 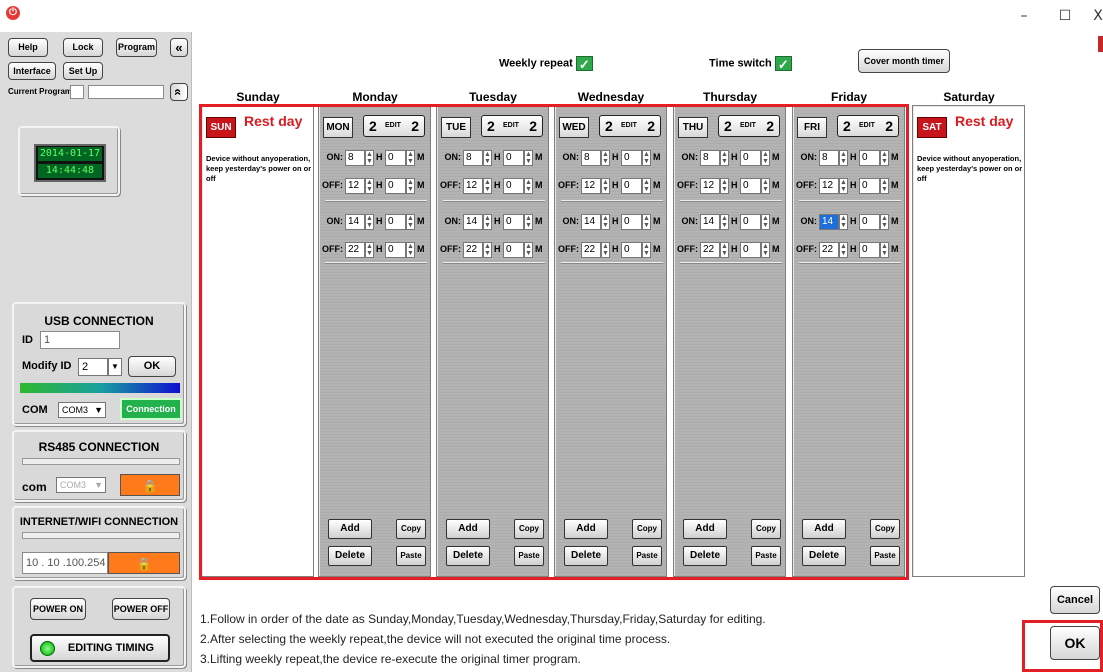 What do you see at coordinates (584, 64) in the screenshot?
I see `weekly-repeat-checkbox: ✓` at bounding box center [584, 64].